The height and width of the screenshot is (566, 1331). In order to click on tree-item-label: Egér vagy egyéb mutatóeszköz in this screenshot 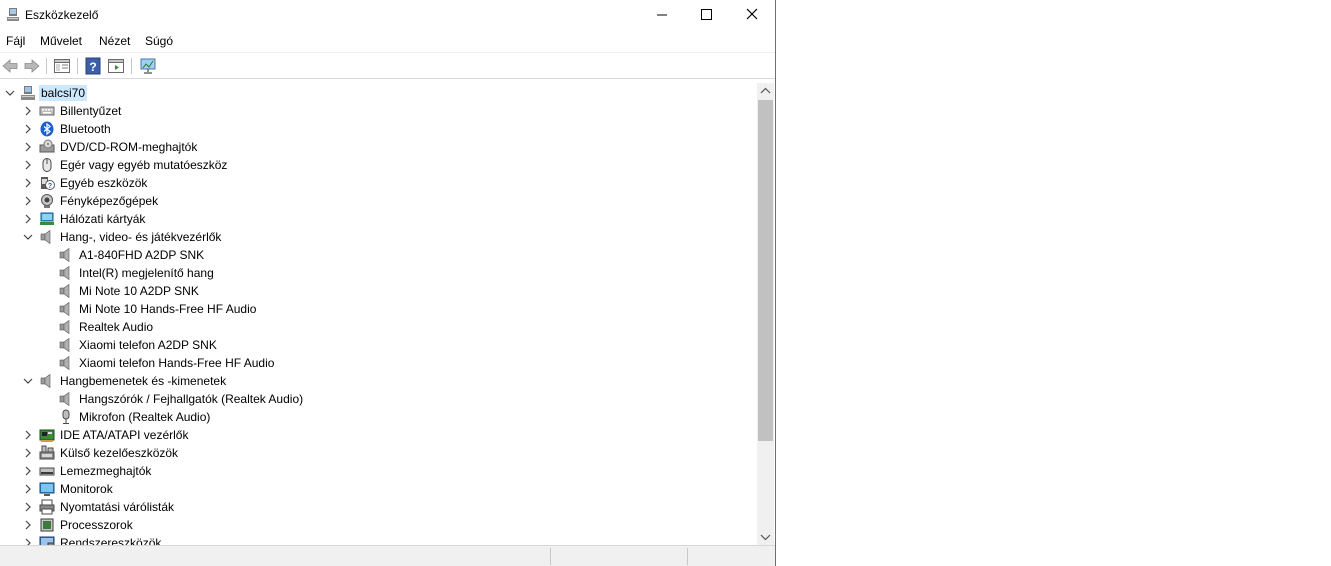, I will do `click(144, 165)`.